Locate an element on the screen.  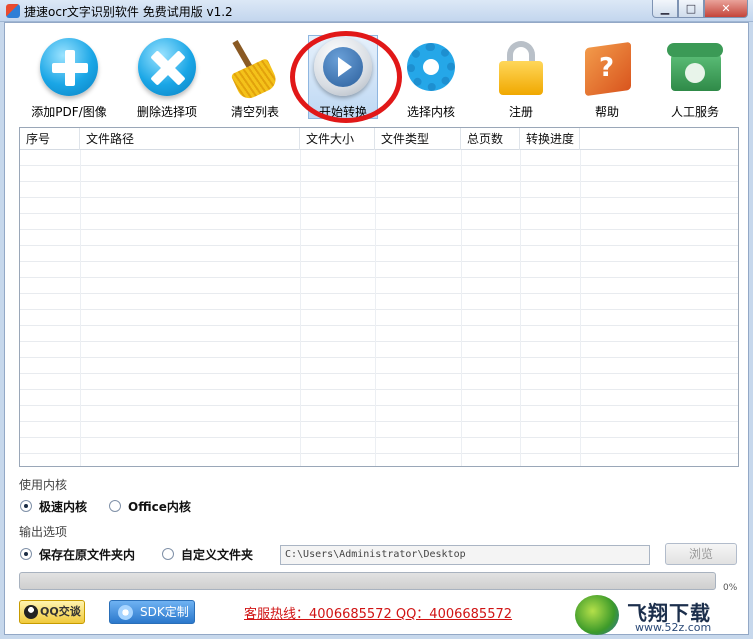
minimize-button: ▁ is located at coordinates (665, 9).